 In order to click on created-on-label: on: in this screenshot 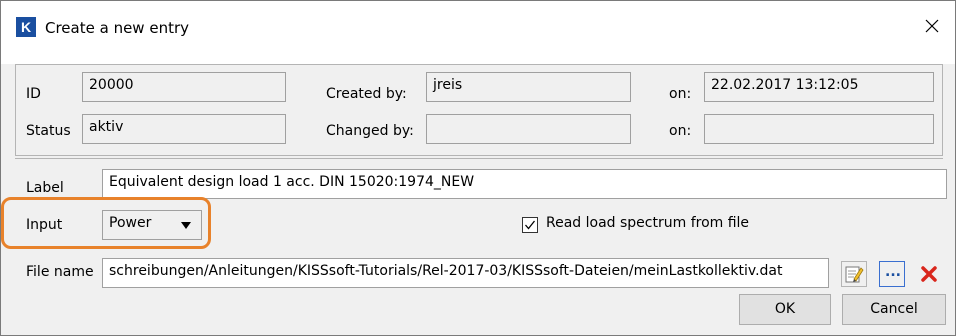, I will do `click(680, 94)`.